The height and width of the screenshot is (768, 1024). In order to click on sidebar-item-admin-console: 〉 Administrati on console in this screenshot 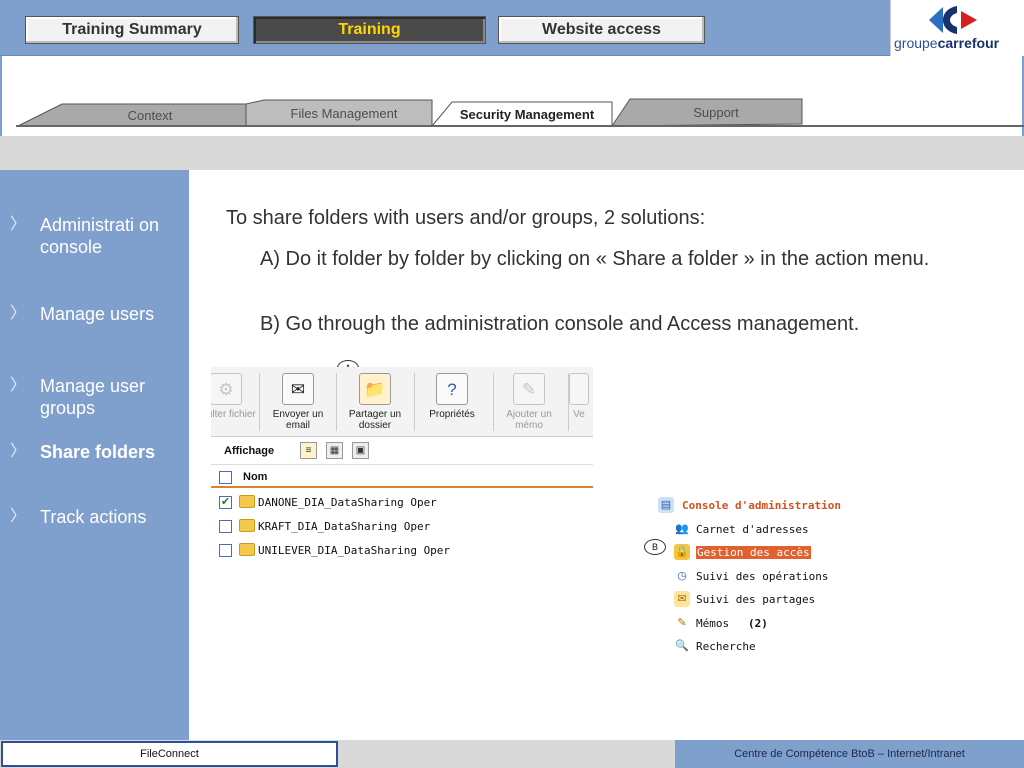, I will do `click(95, 236)`.